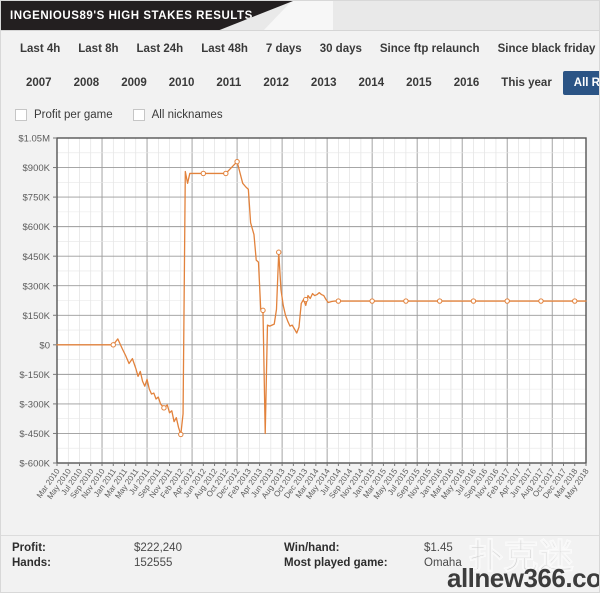 The width and height of the screenshot is (600, 593). I want to click on y-tick-label: $-450K, so click(34, 434).